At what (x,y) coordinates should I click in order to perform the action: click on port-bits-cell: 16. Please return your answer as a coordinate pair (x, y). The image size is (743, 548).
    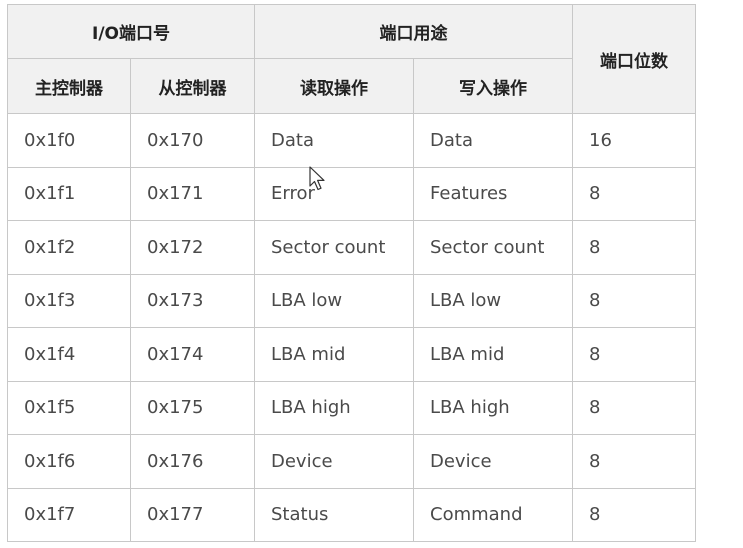
    Looking at the image, I should click on (634, 140).